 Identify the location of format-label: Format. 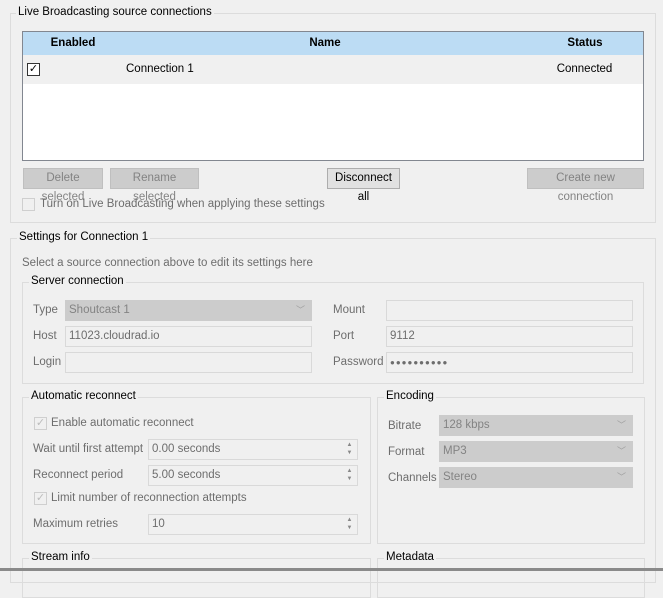
(406, 452).